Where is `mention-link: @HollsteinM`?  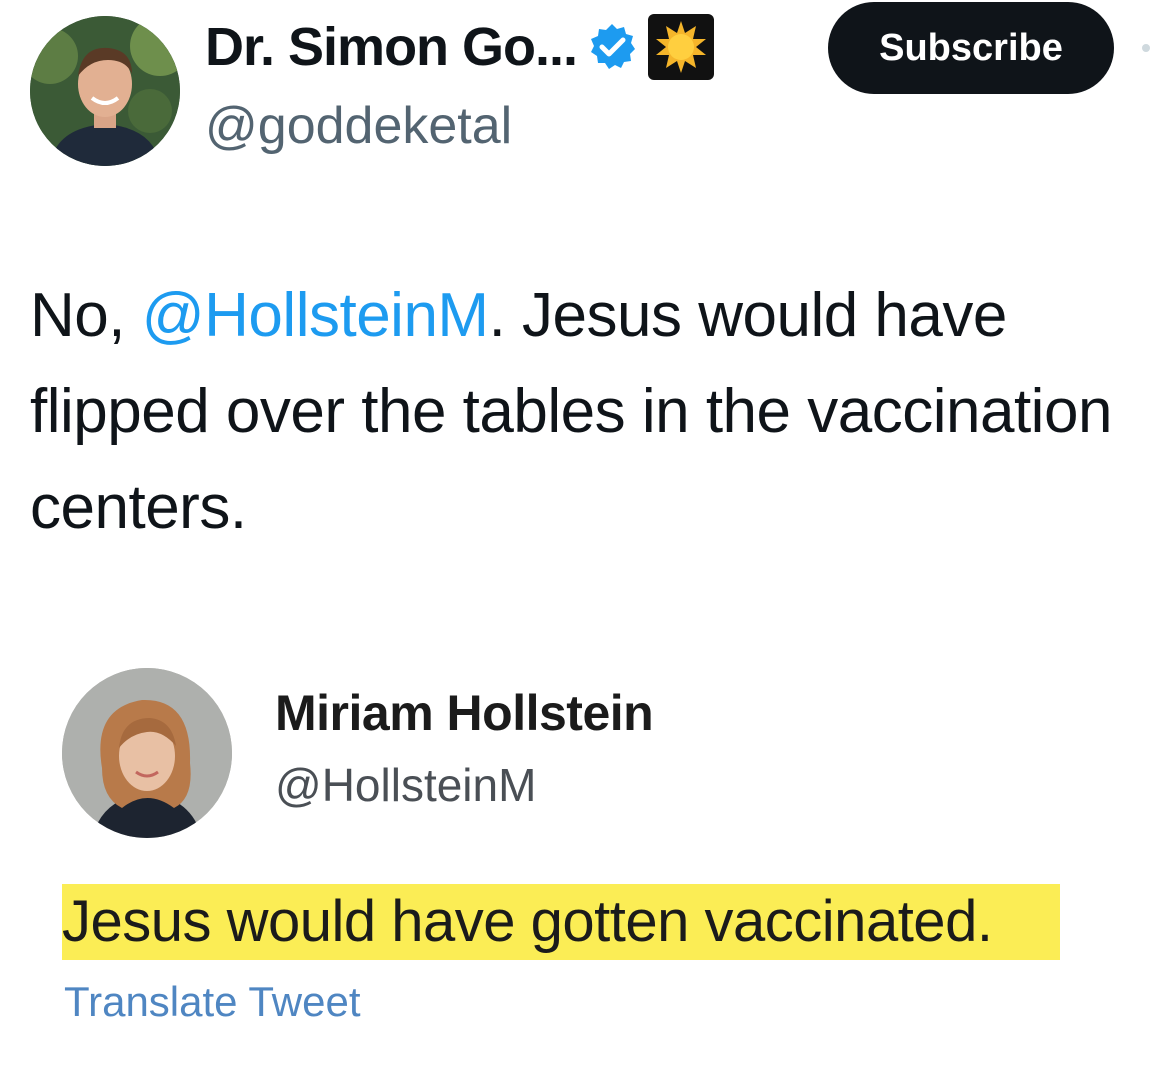
mention-link: @HollsteinM is located at coordinates (315, 315).